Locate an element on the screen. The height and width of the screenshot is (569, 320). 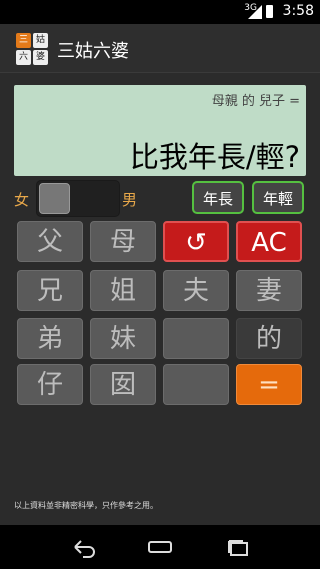
key-younger-brother: 弟 is located at coordinates (50, 338).